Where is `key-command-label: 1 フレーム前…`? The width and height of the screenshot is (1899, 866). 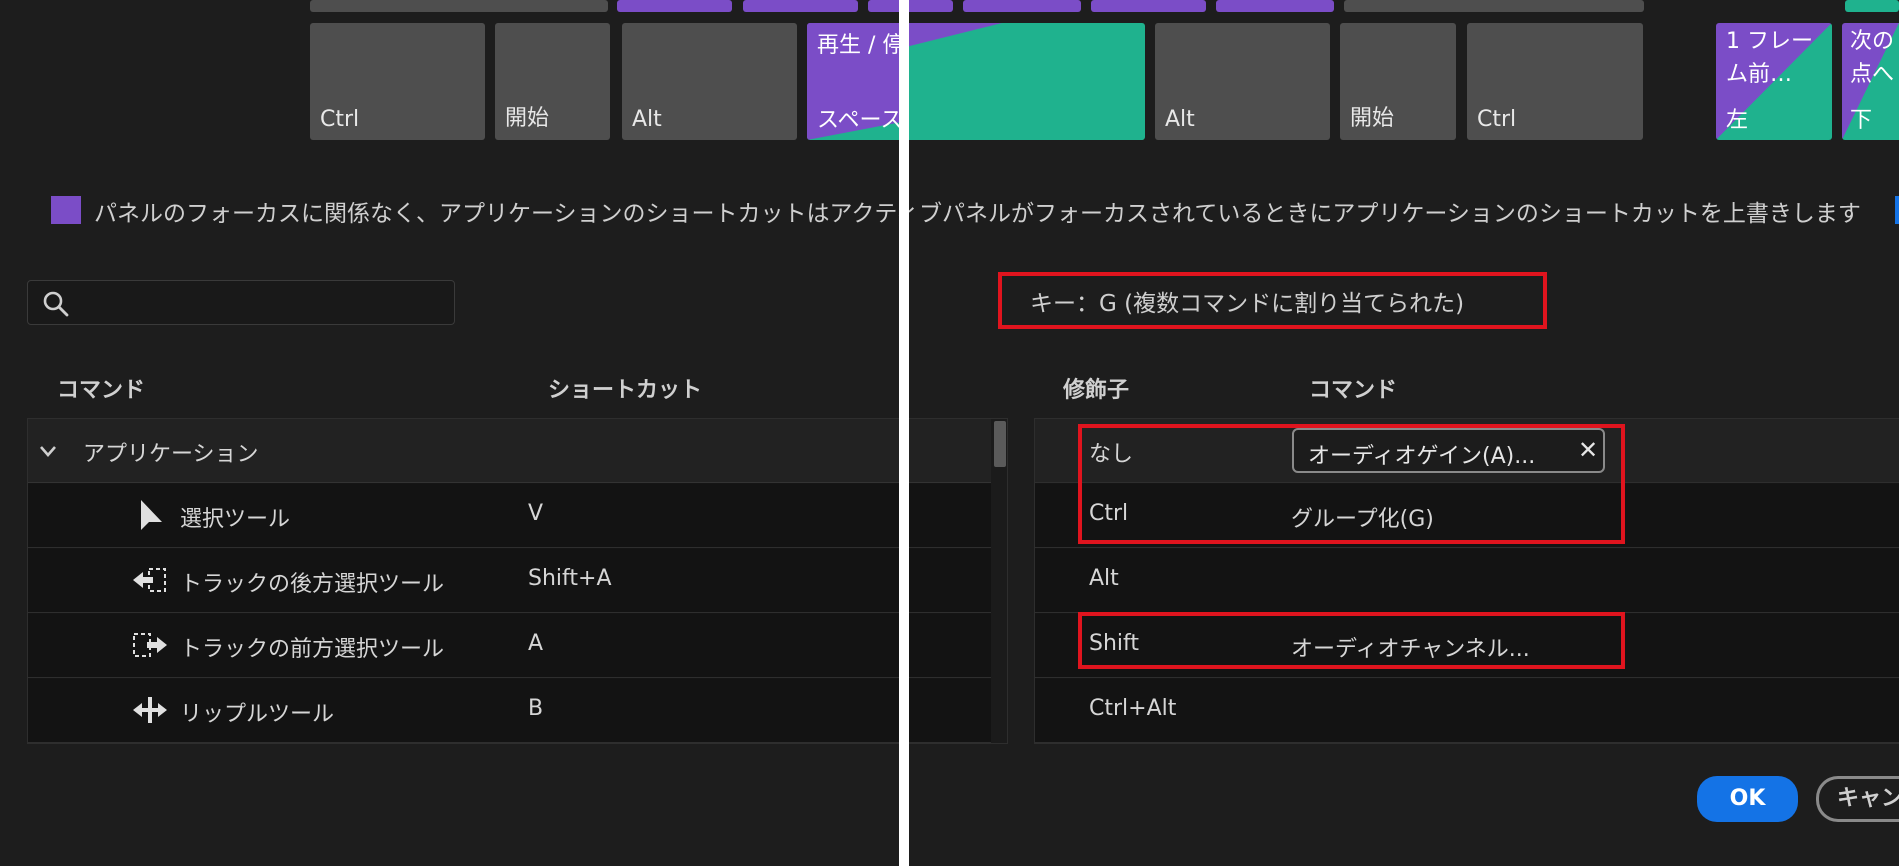
key-command-label: 1 フレーム前… is located at coordinates (1769, 58).